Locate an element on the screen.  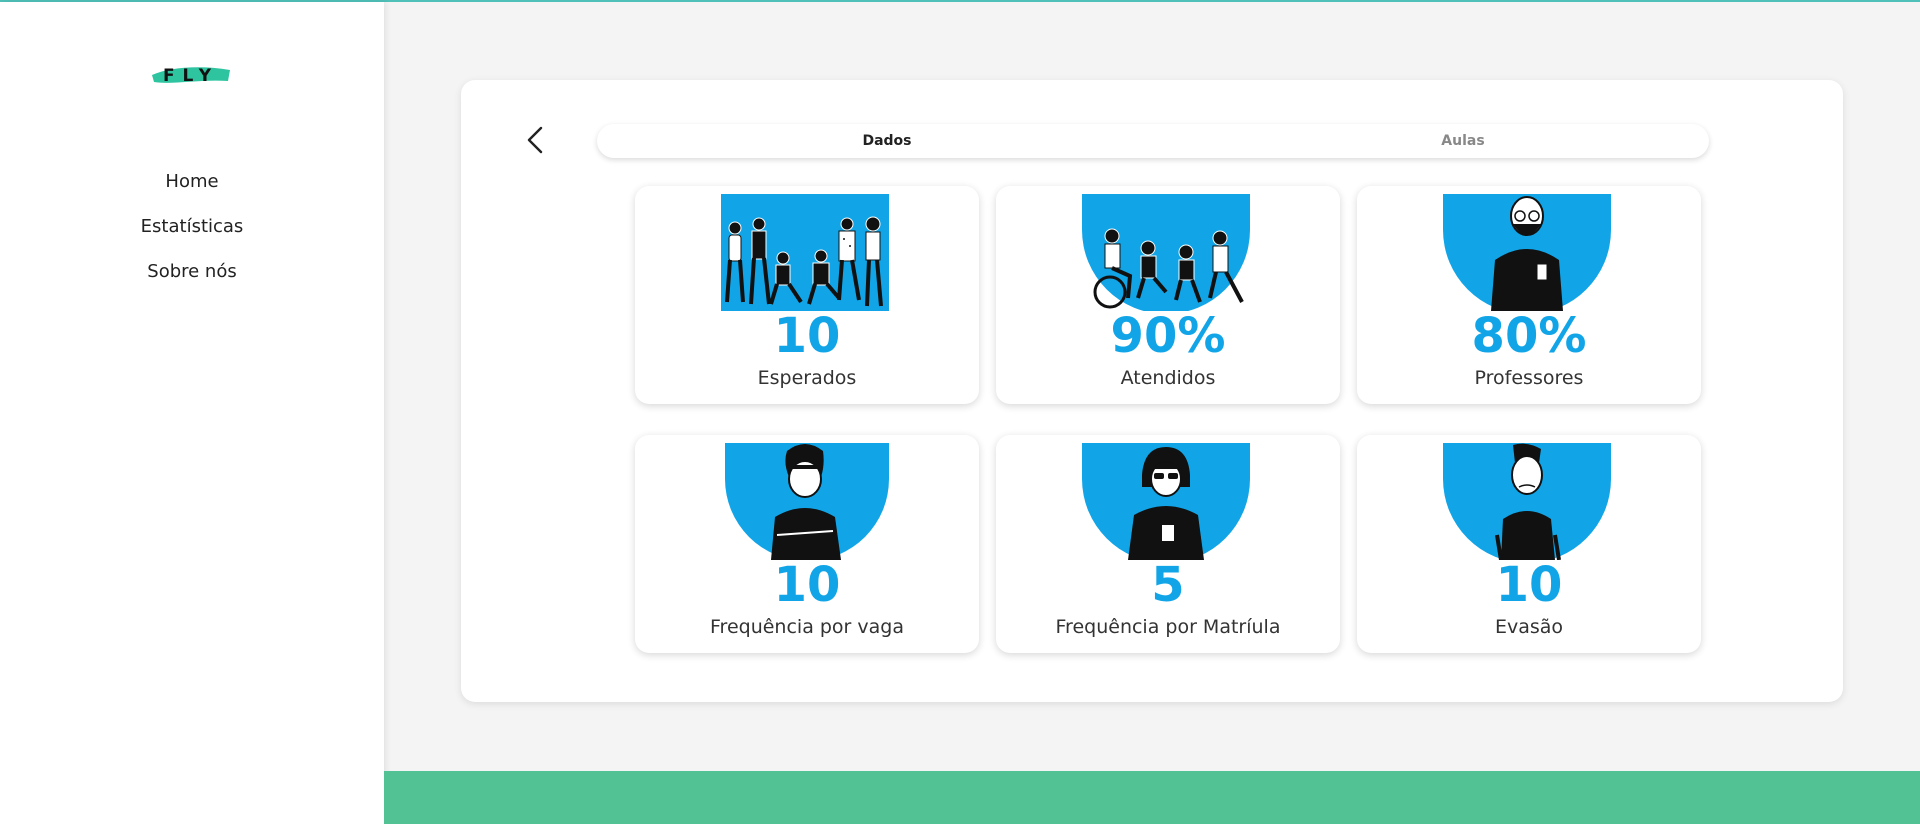
stat-card-atendidos: 90% Atendidos is located at coordinates (1168, 295).